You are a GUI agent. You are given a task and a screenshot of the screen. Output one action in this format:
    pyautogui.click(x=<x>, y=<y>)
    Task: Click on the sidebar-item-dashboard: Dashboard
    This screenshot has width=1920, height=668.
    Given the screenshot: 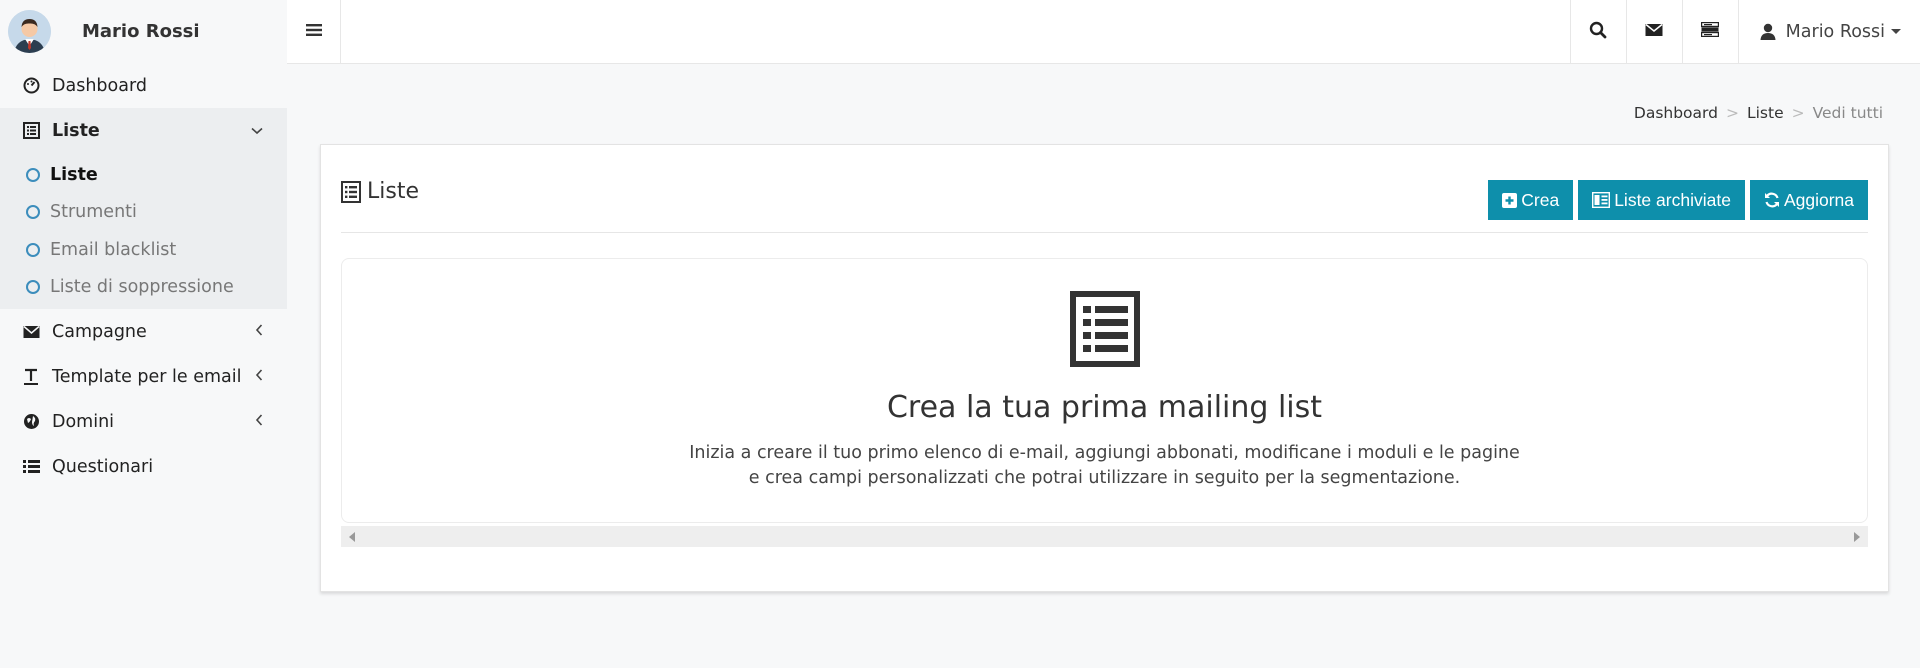 What is the action you would take?
    pyautogui.click(x=143, y=85)
    